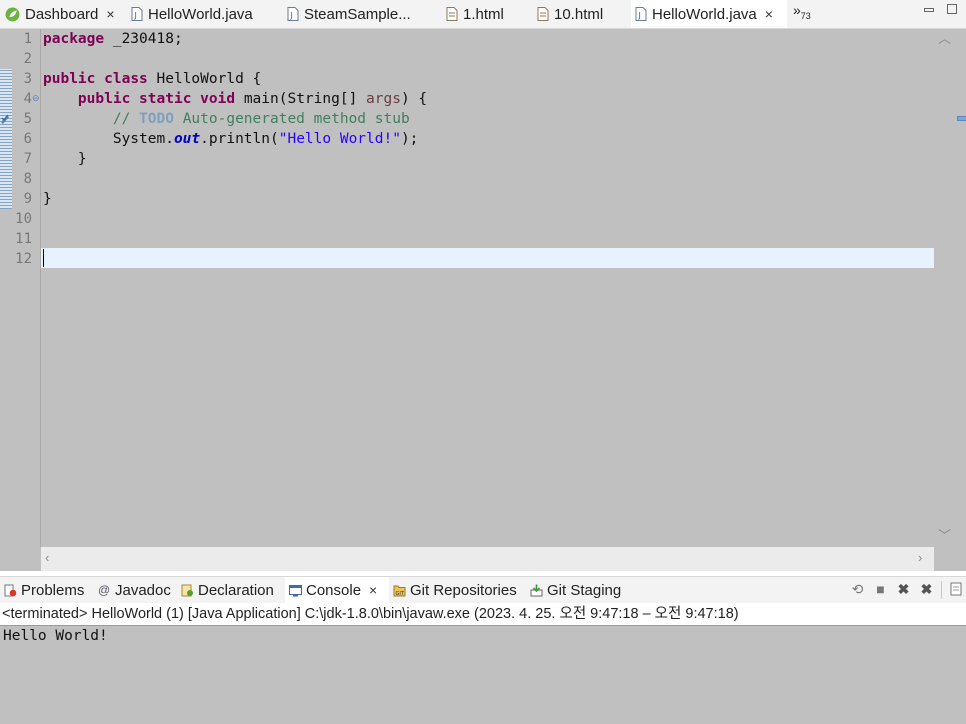  I want to click on line-number: 3, so click(27, 79).